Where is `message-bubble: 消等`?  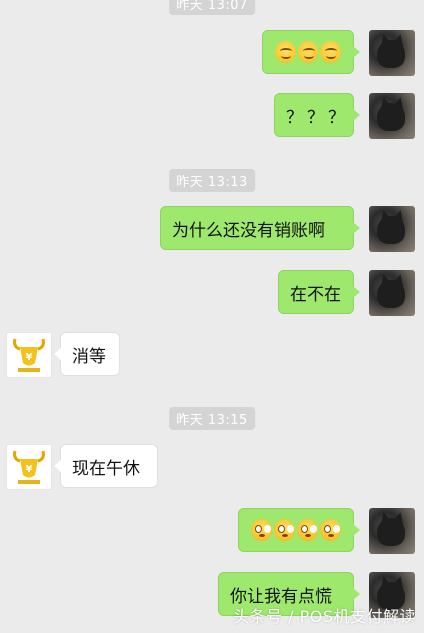 message-bubble: 消等 is located at coordinates (87, 354).